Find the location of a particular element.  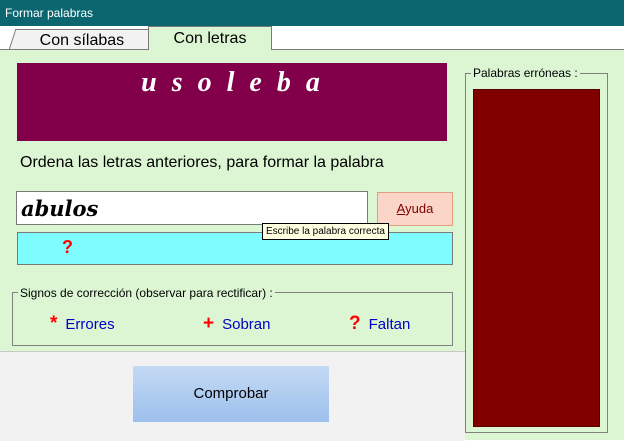

sign-errors: * Errores is located at coordinates (82, 324).